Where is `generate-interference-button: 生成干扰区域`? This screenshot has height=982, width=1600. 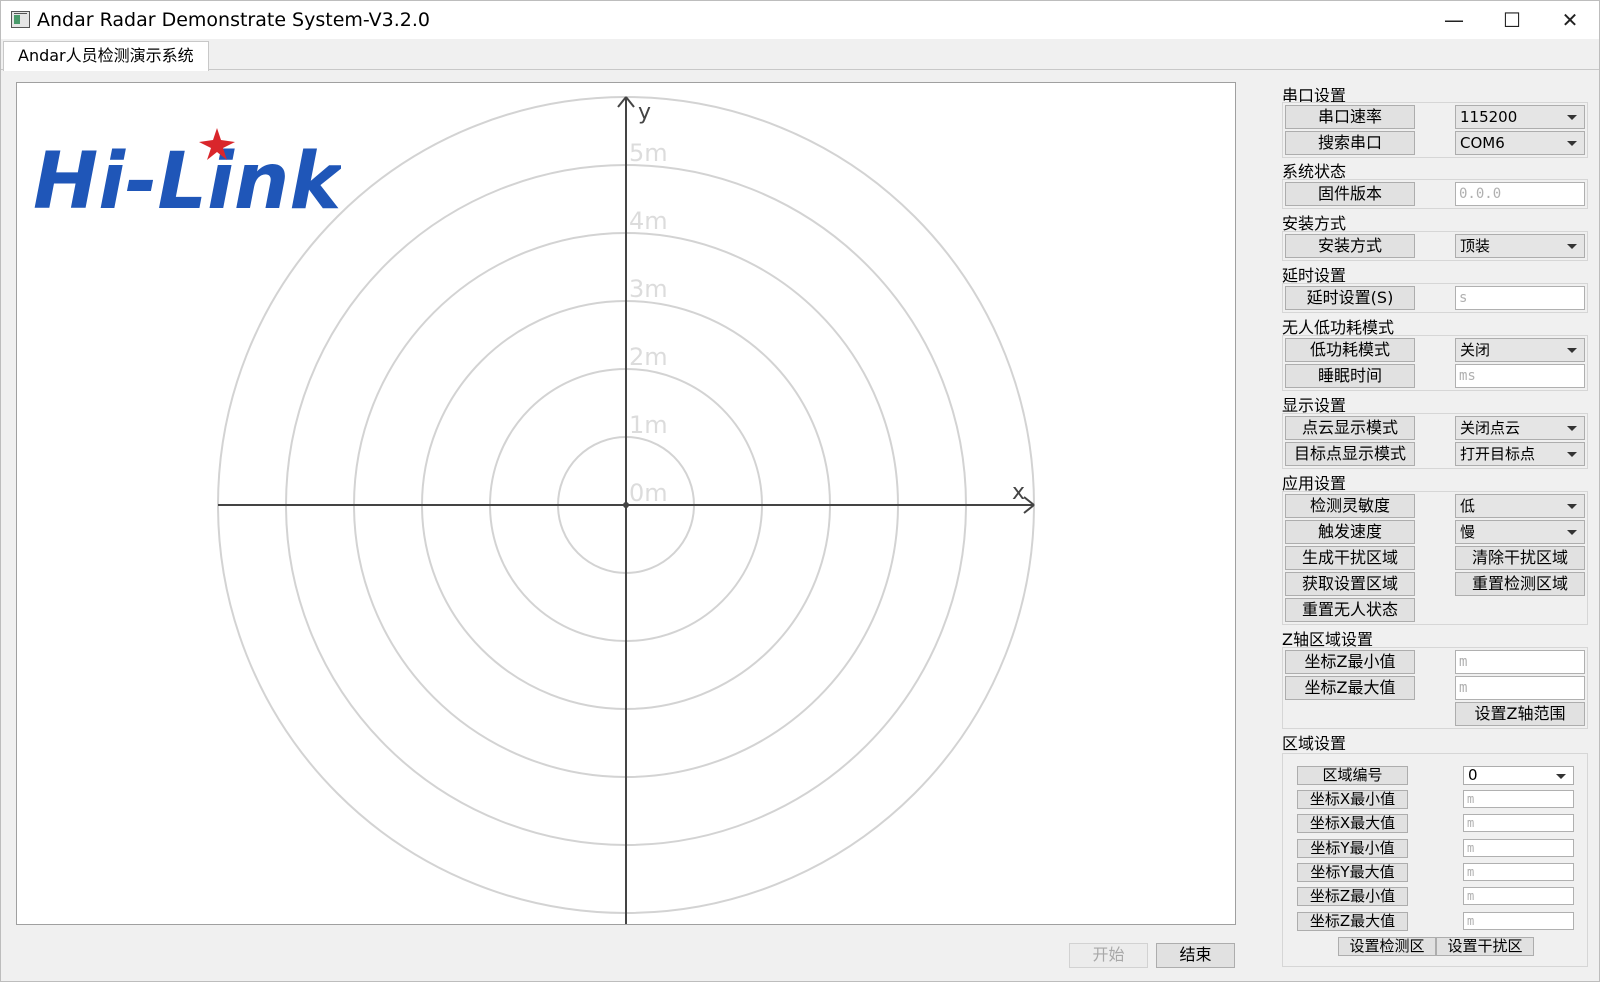
generate-interference-button: 生成干扰区域 is located at coordinates (1350, 558).